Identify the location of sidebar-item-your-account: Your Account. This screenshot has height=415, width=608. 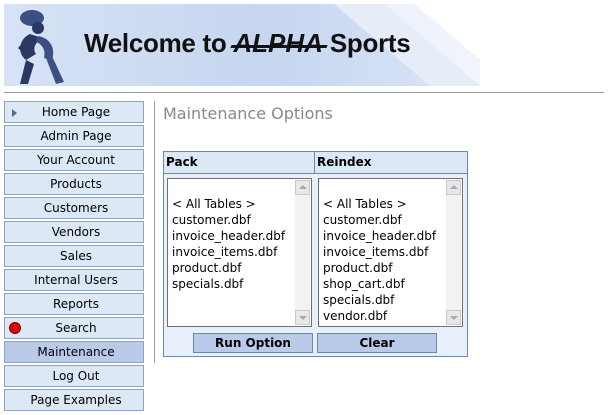
(74, 160).